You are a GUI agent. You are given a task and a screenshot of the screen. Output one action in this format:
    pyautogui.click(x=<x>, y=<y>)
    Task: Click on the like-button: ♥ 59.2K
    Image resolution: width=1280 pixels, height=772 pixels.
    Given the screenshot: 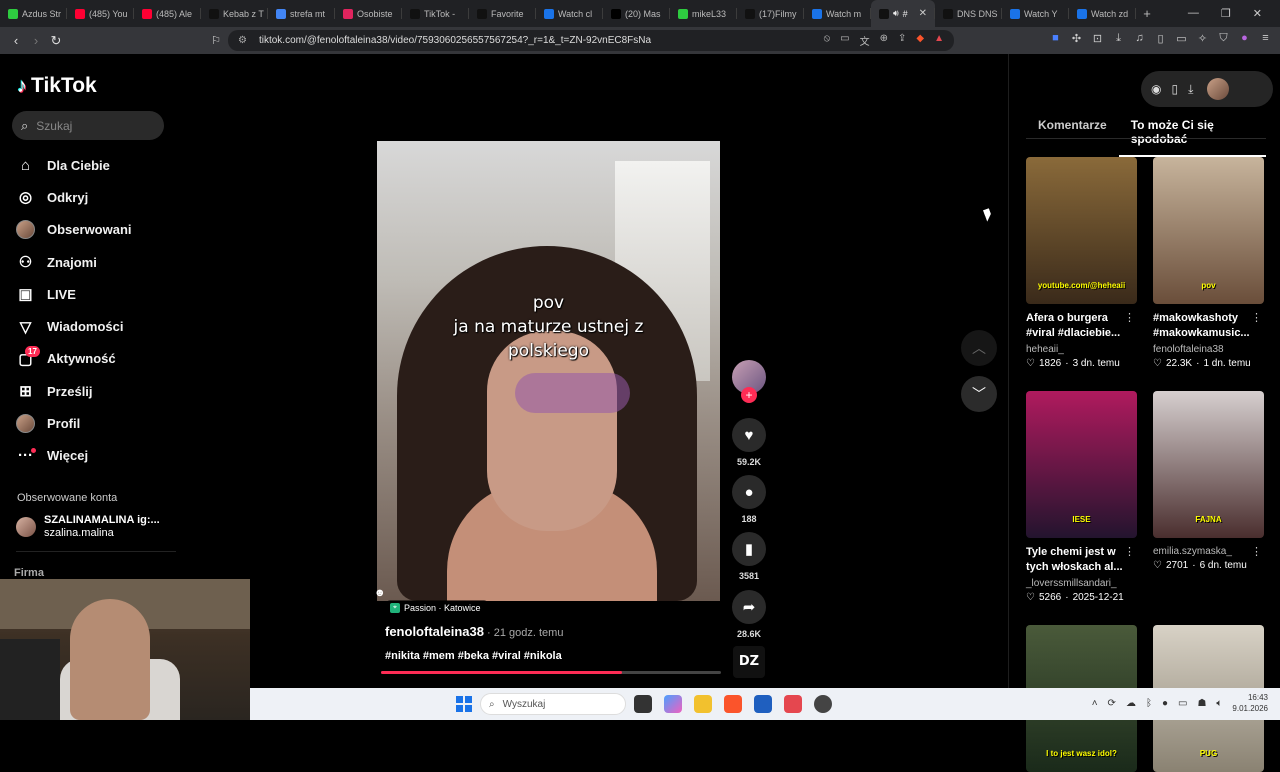 What is the action you would take?
    pyautogui.click(x=749, y=442)
    